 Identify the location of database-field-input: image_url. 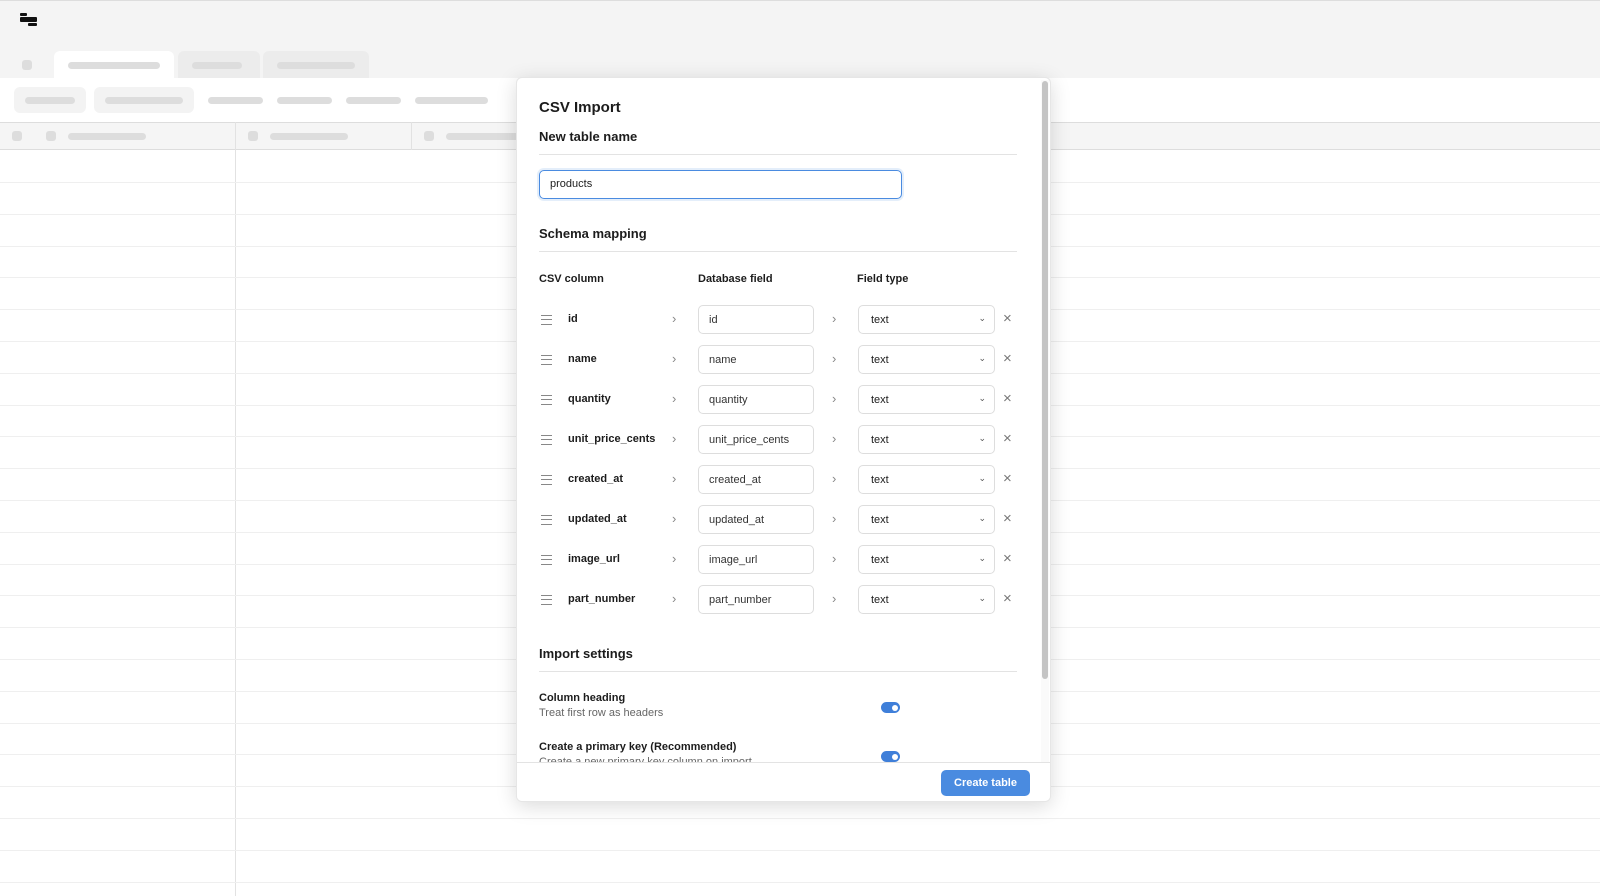
(756, 559).